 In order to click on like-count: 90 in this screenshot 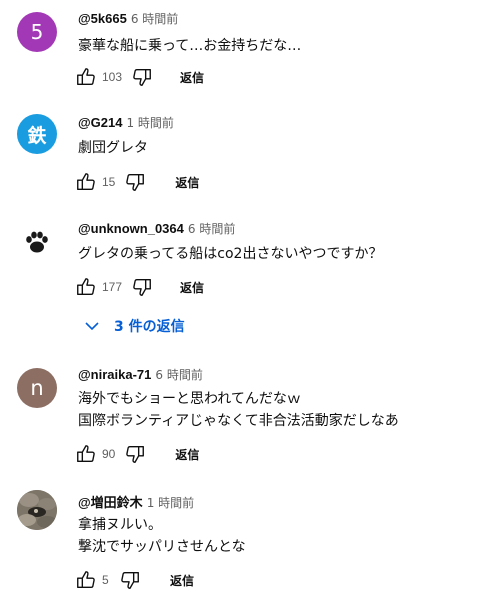, I will do `click(109, 454)`.